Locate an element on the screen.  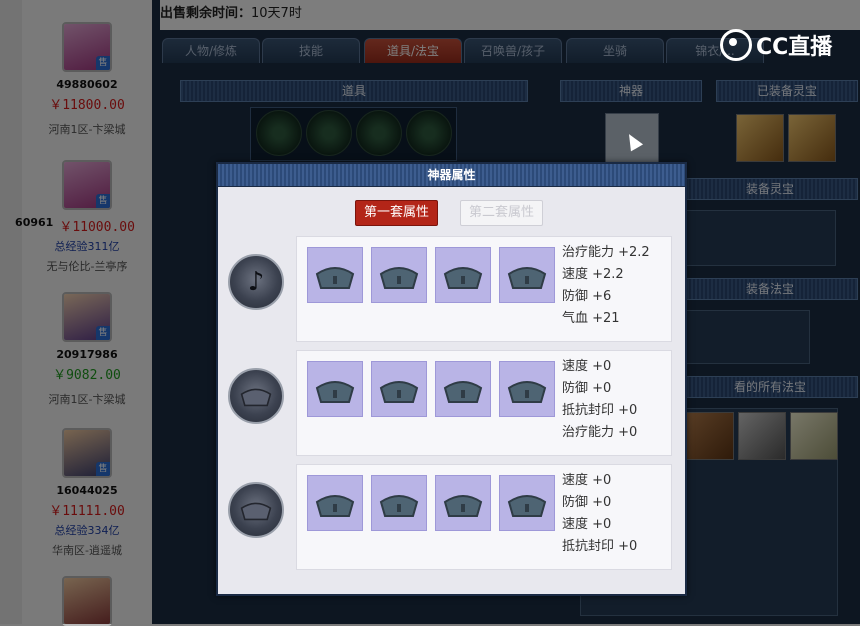
seller-price: ￥11111.00 is located at coordinates (87, 511).